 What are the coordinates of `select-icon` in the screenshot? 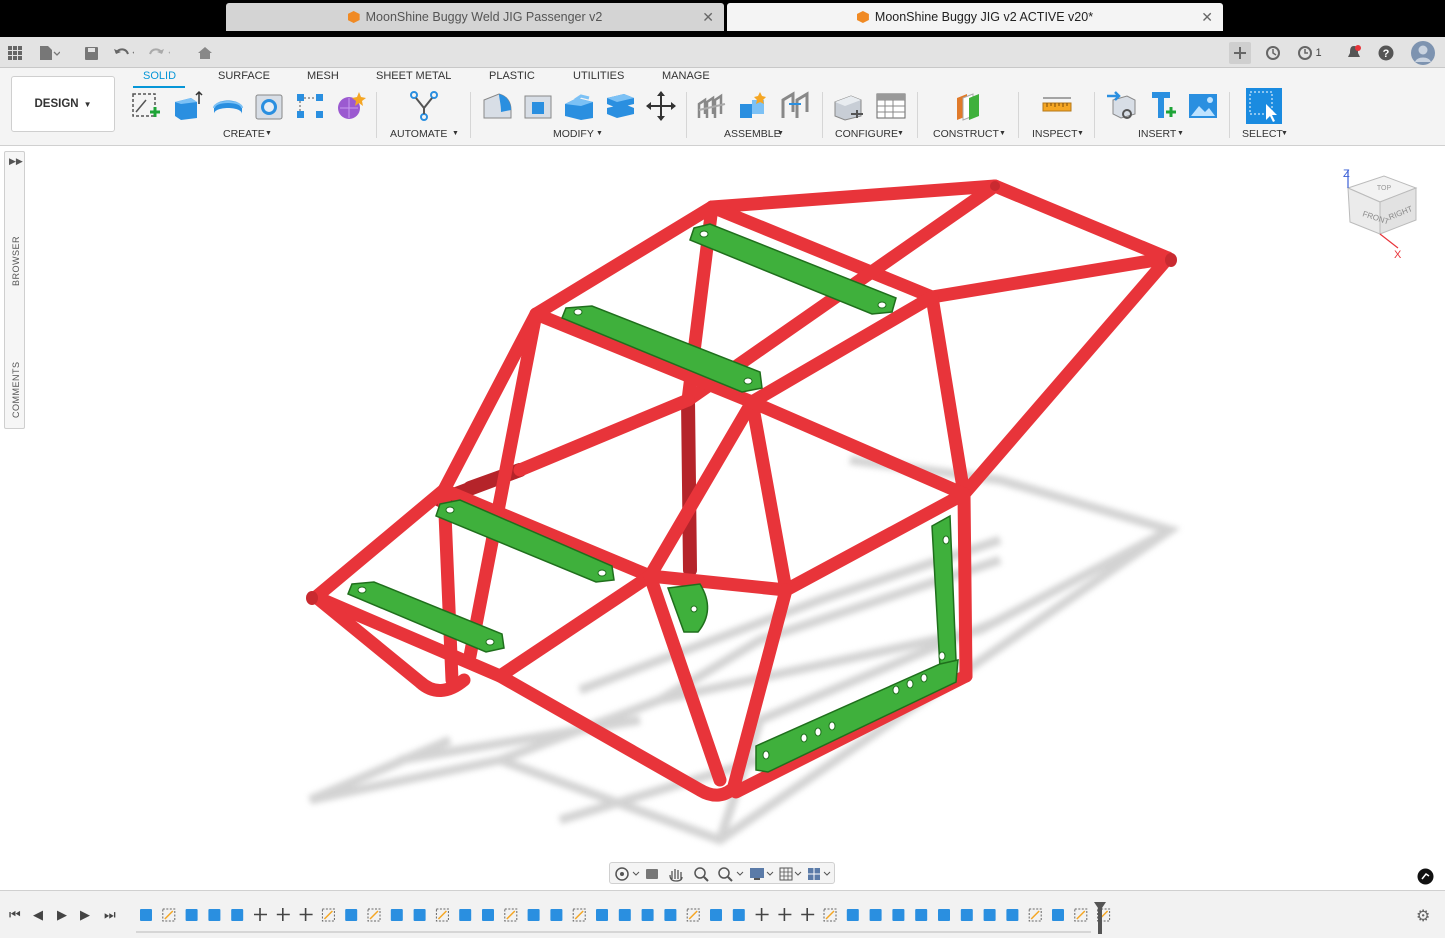 It's located at (1264, 106).